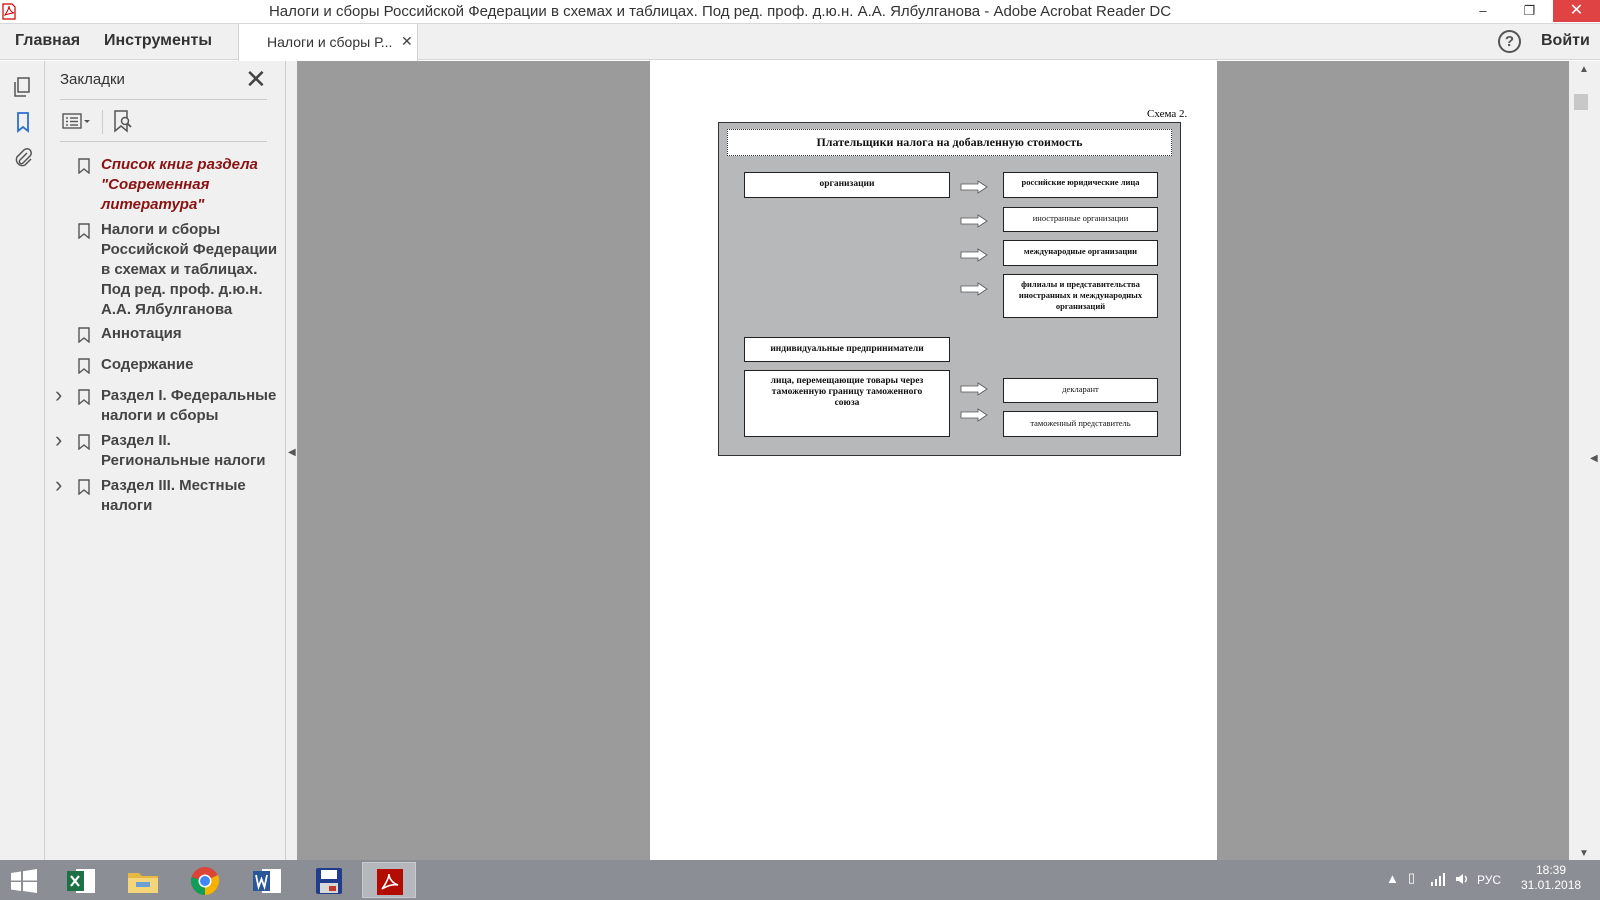  I want to click on taskbar: ▲ ▯, so click(800, 880).